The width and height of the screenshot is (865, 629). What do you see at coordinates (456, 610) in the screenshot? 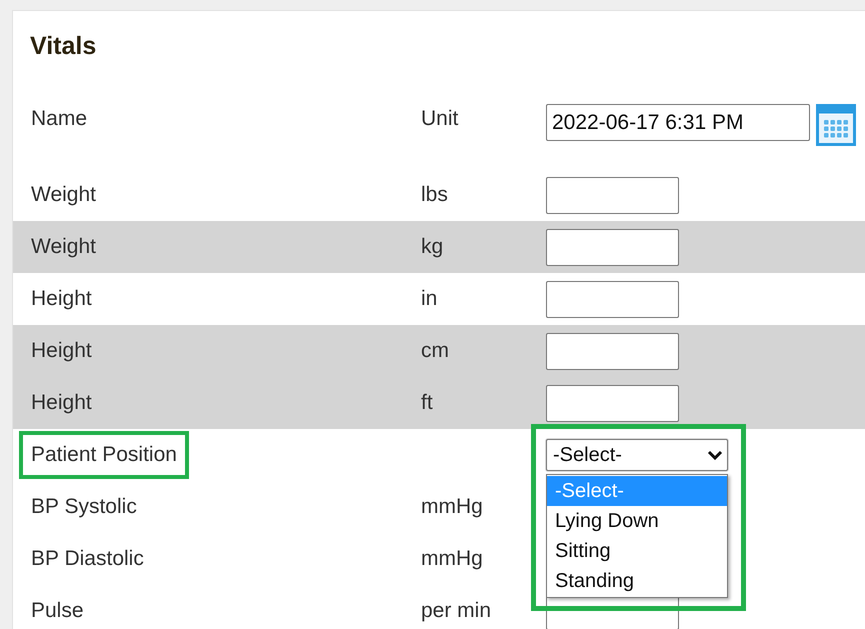
I see `unit-label: per min` at bounding box center [456, 610].